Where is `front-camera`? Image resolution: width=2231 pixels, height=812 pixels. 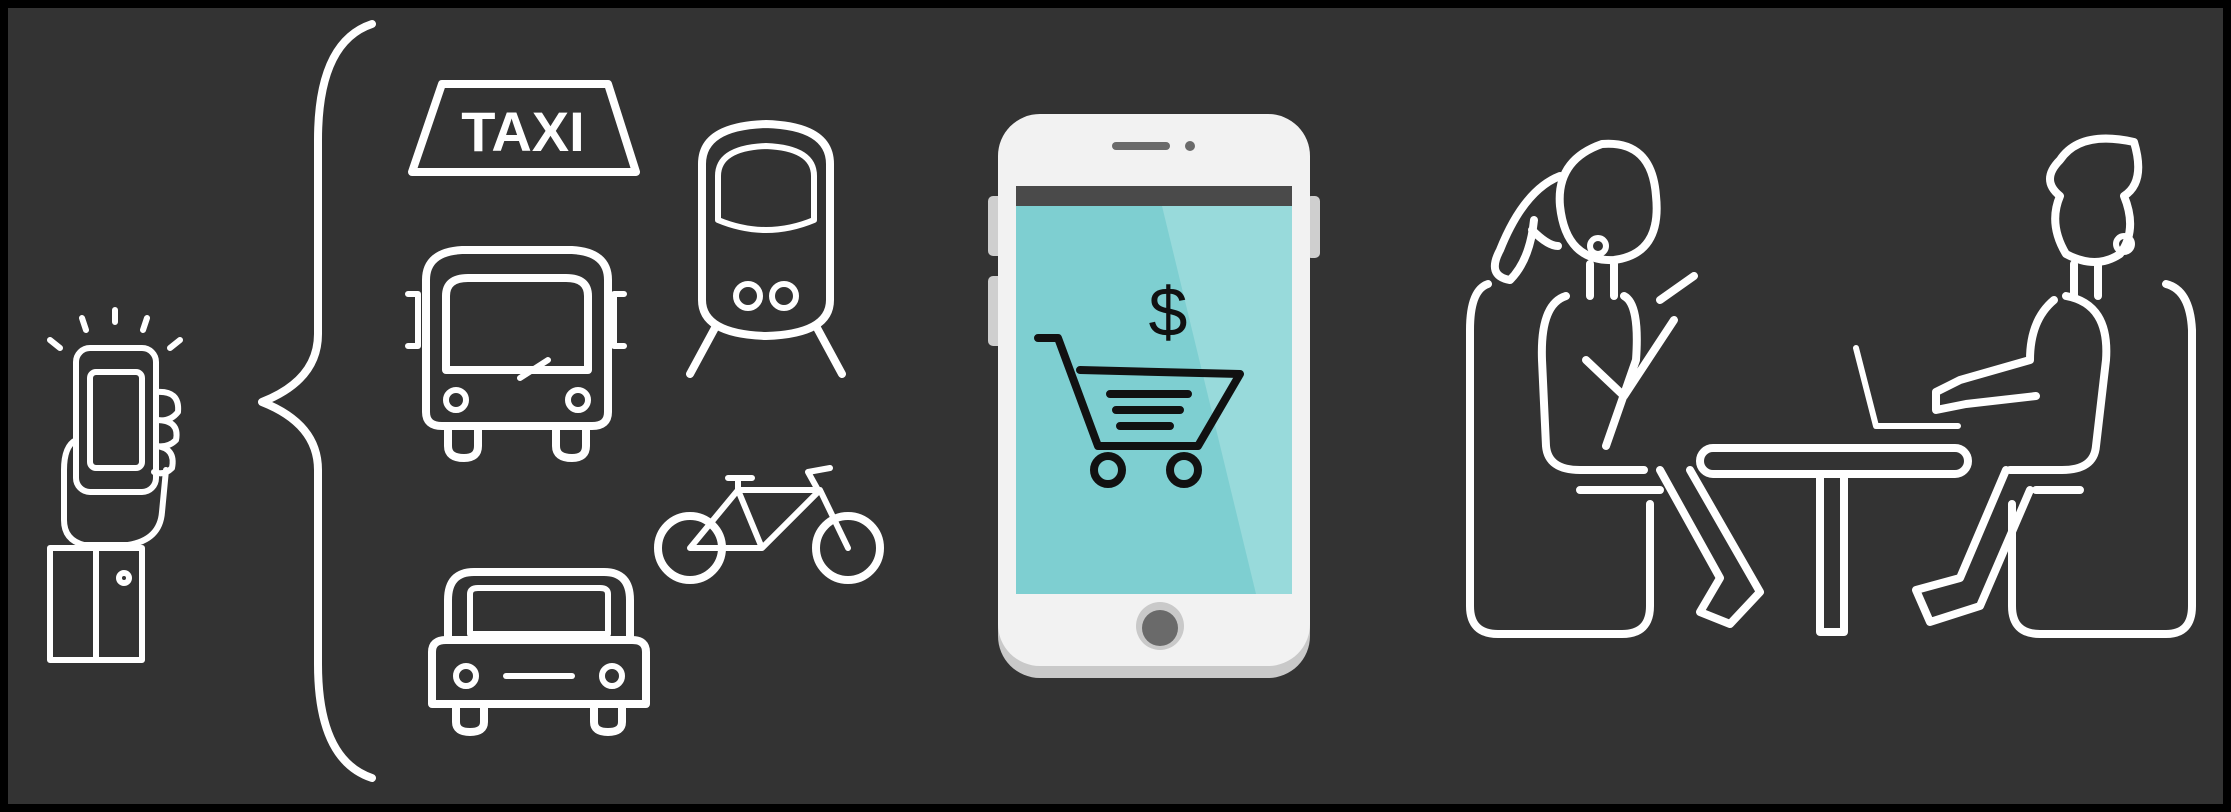 front-camera is located at coordinates (1190, 146).